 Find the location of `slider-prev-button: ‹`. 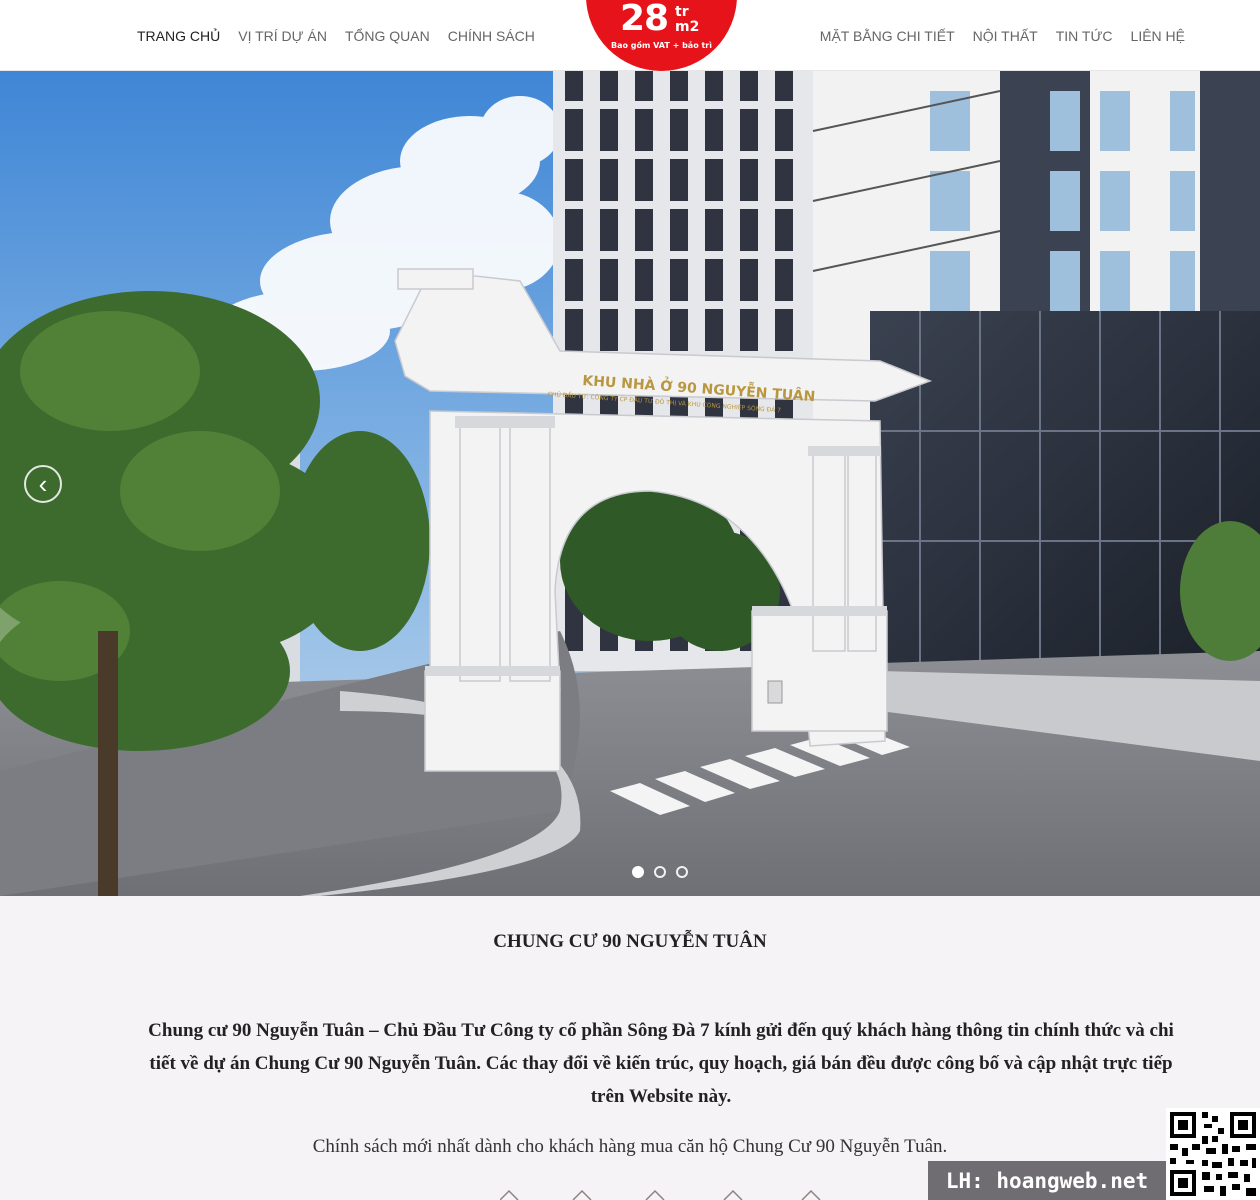

slider-prev-button: ‹ is located at coordinates (43, 484).